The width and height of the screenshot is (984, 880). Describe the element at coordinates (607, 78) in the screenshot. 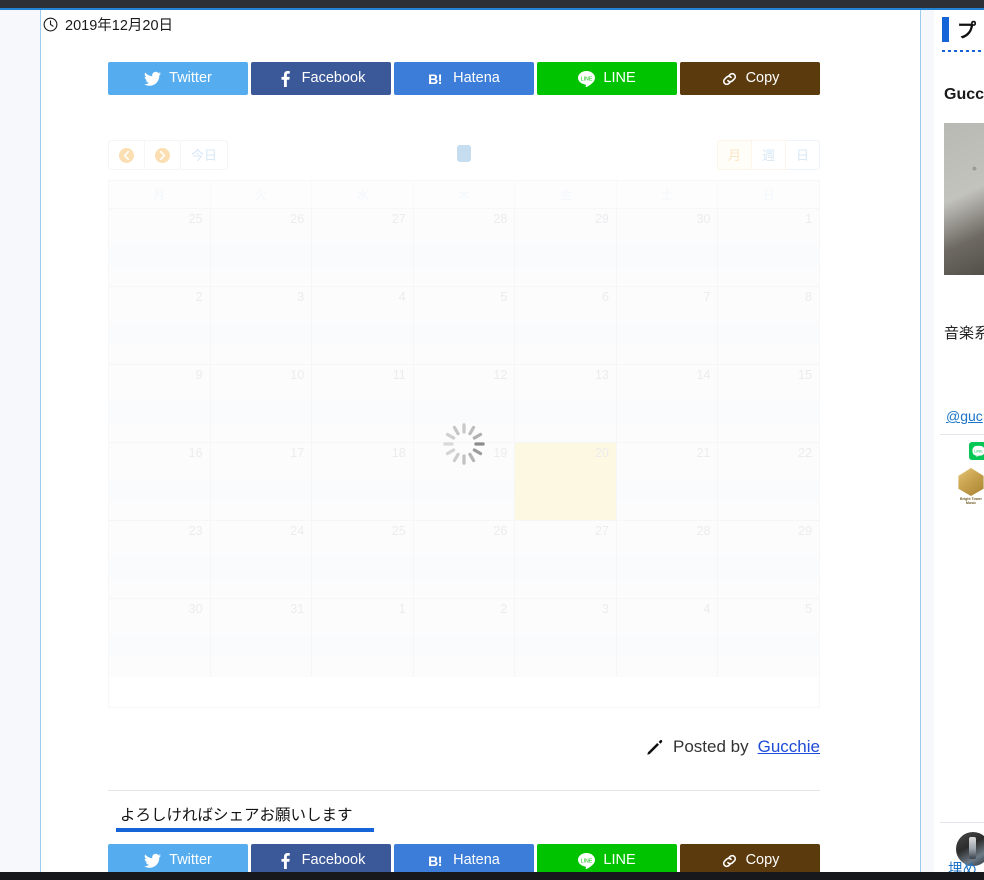

I see `share-button-line-top: LINE LINE` at that location.